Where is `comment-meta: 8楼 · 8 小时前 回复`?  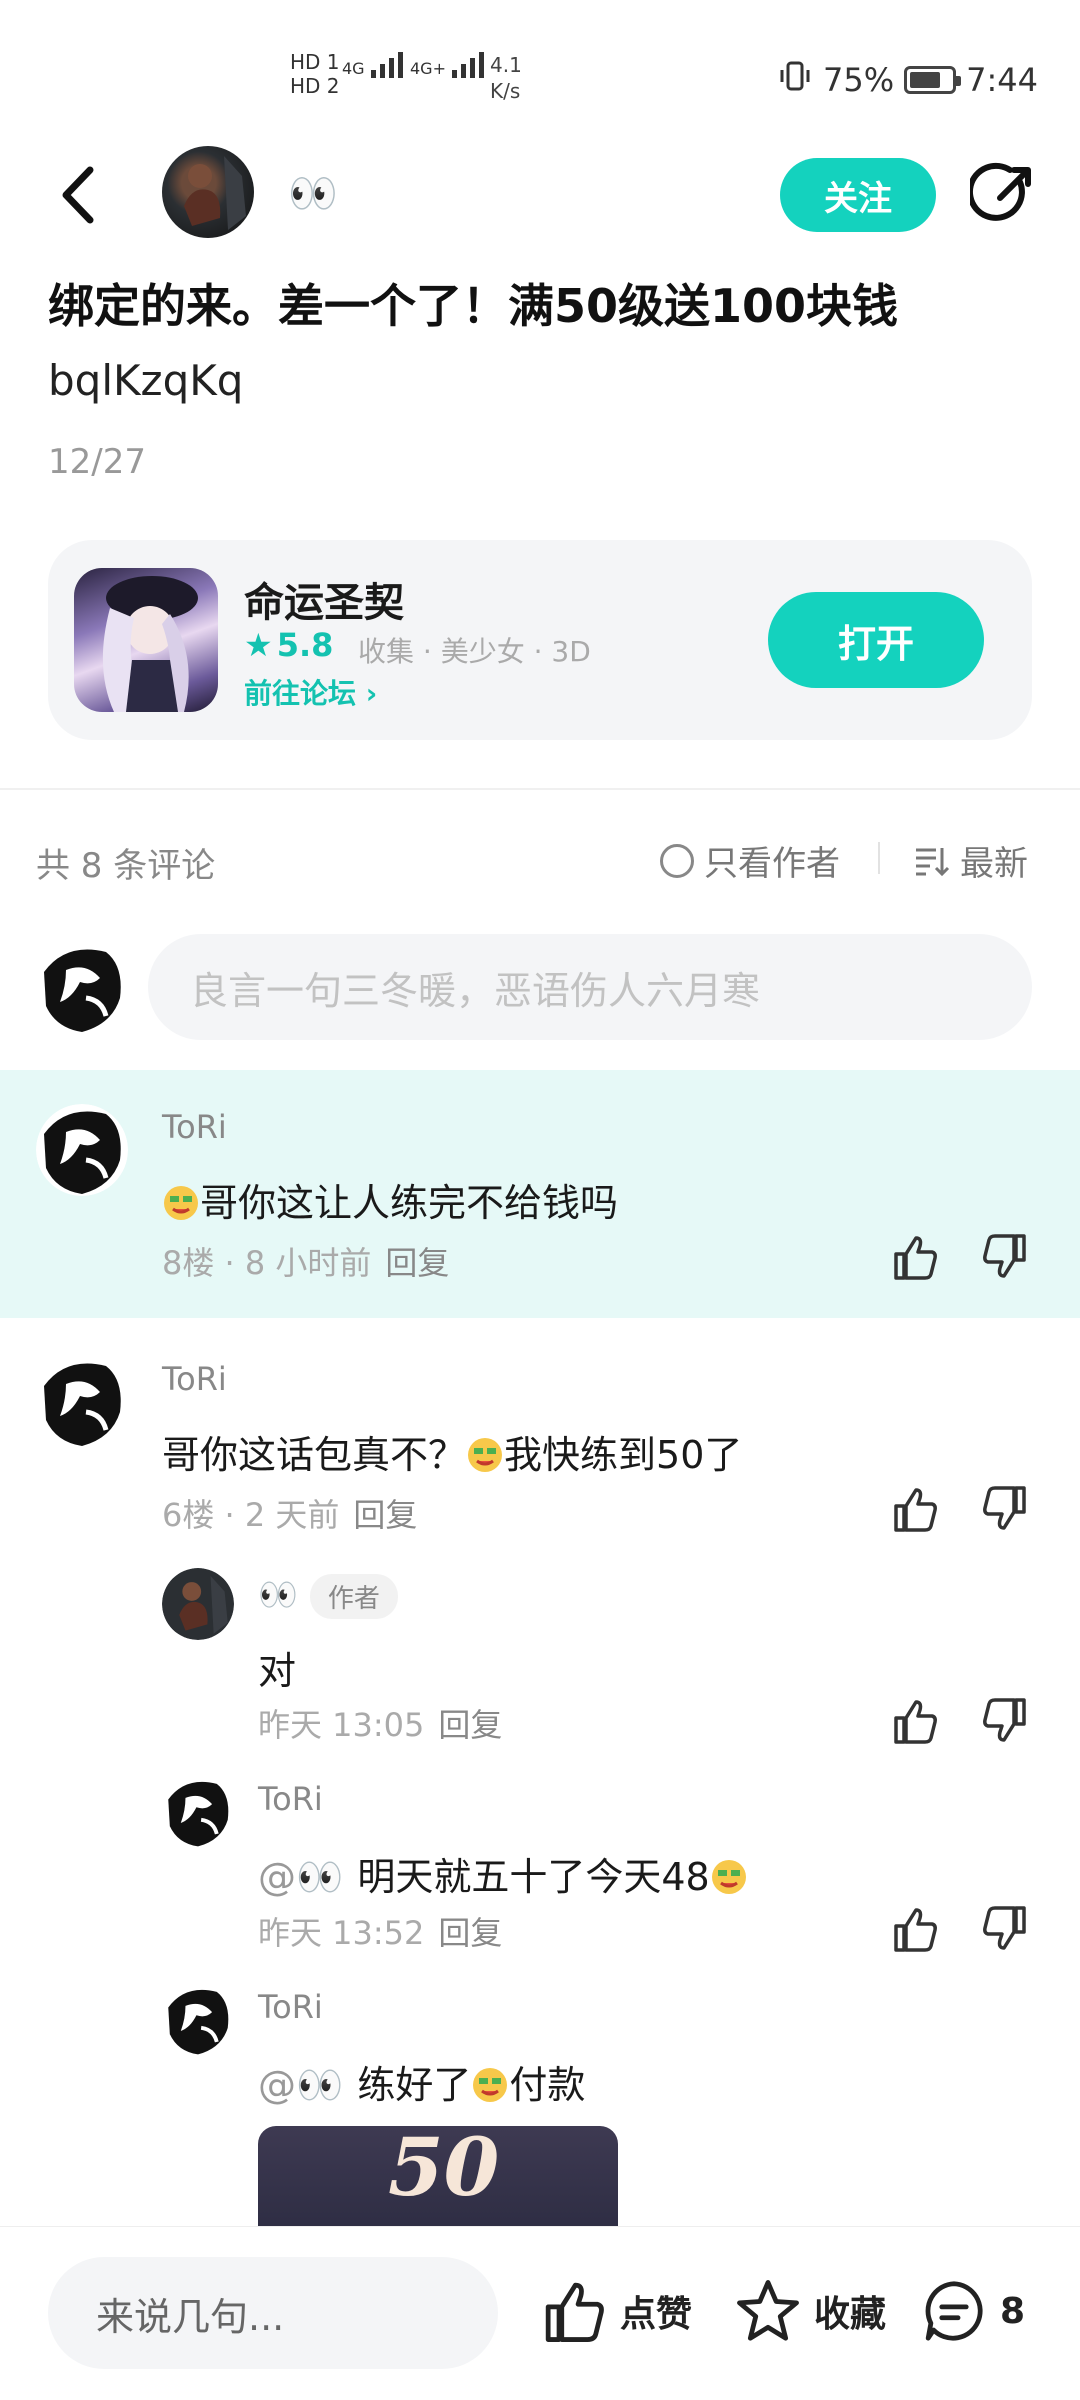 comment-meta: 8楼 · 8 小时前 回复 is located at coordinates (305, 1261).